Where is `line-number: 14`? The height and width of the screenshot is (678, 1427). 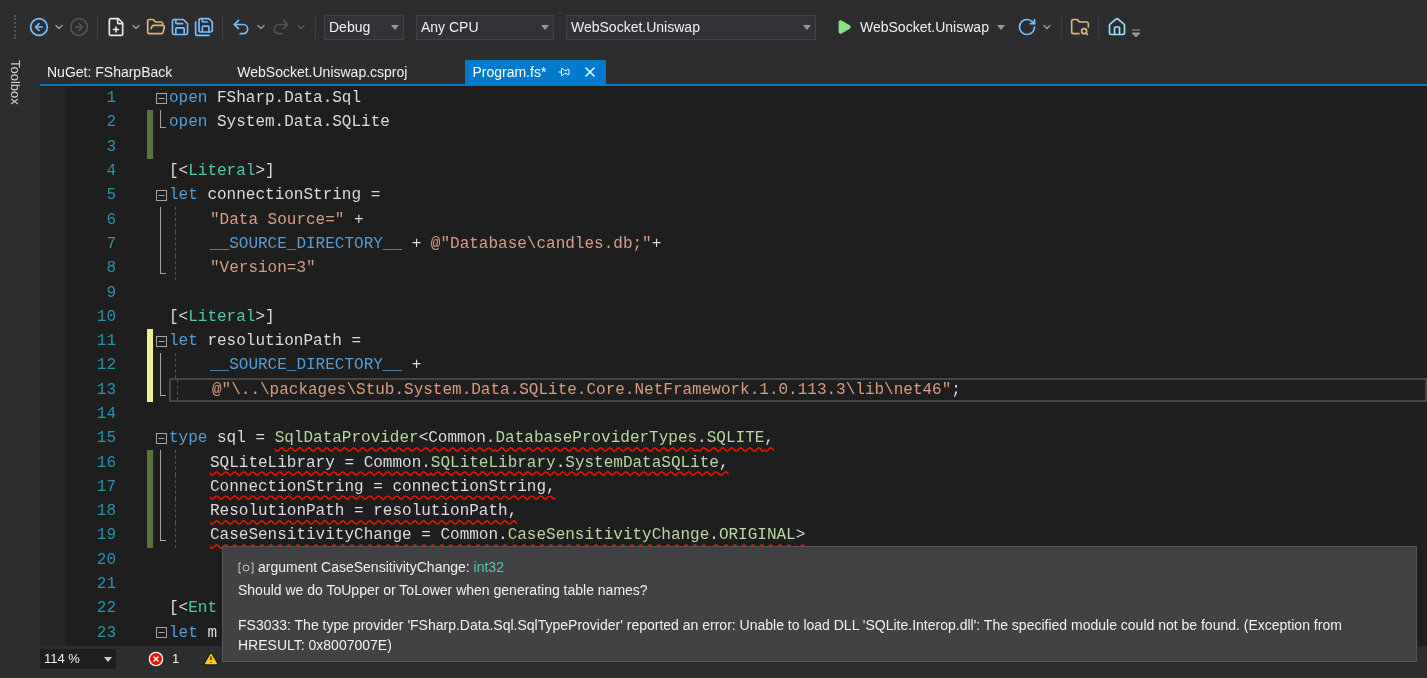 line-number: 14 is located at coordinates (105, 414).